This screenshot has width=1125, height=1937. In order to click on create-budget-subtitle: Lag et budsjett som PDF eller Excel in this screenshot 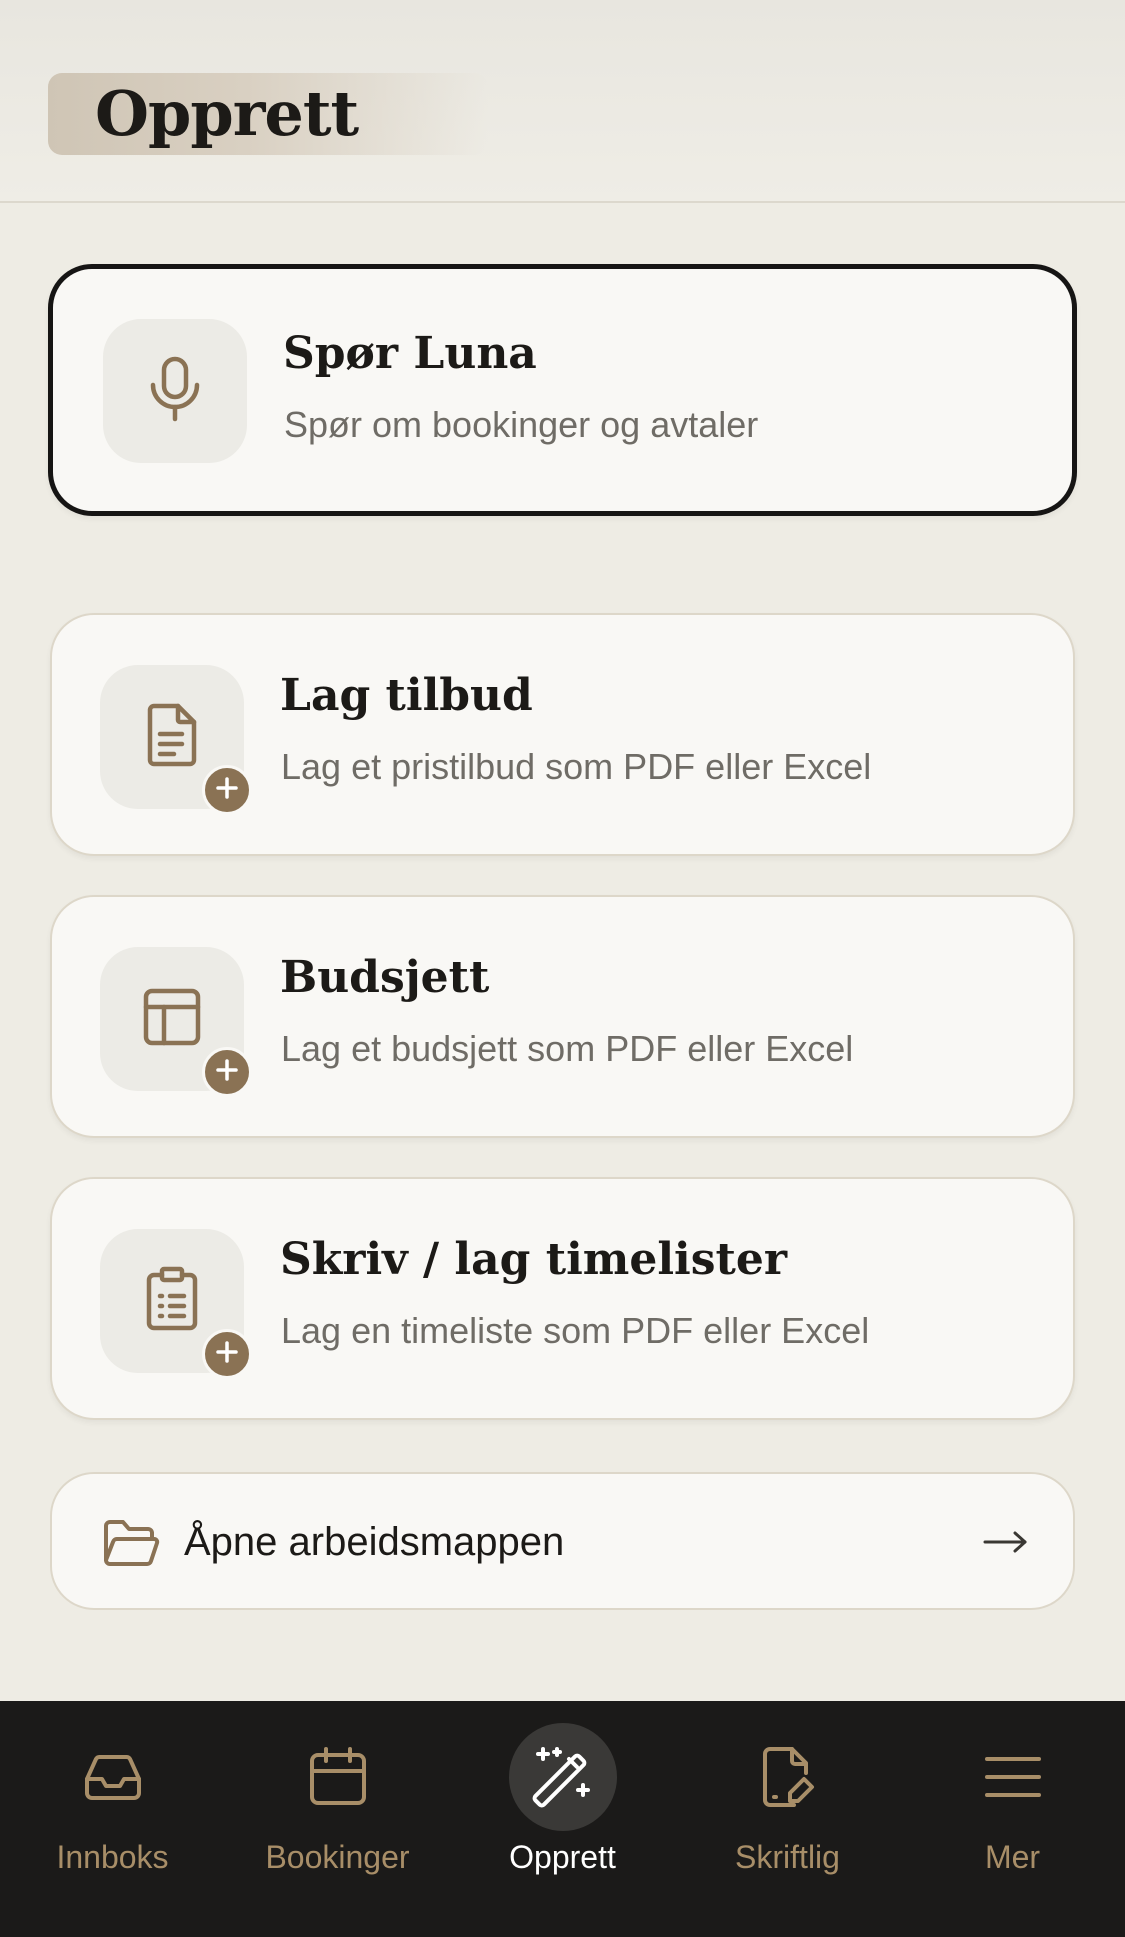, I will do `click(567, 1048)`.